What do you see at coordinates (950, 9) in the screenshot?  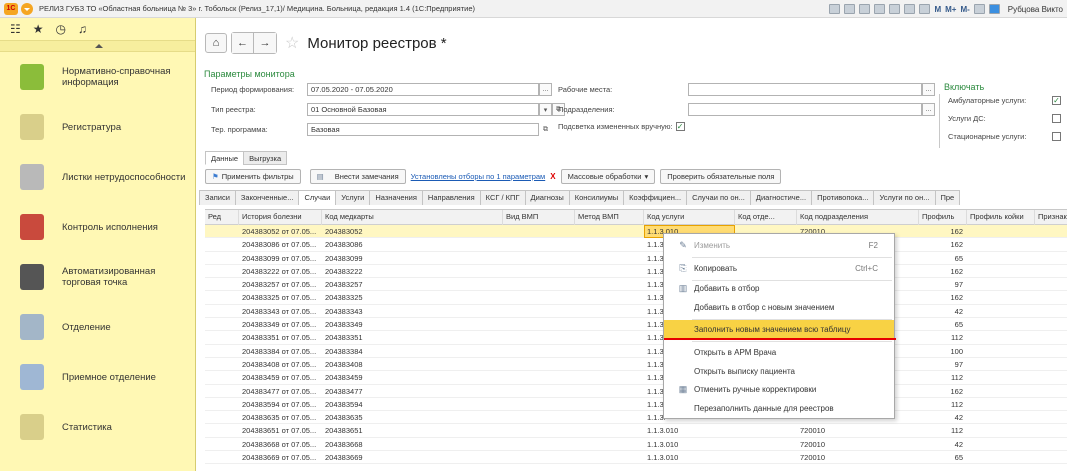 I see `memory-plus-button: M+` at bounding box center [950, 9].